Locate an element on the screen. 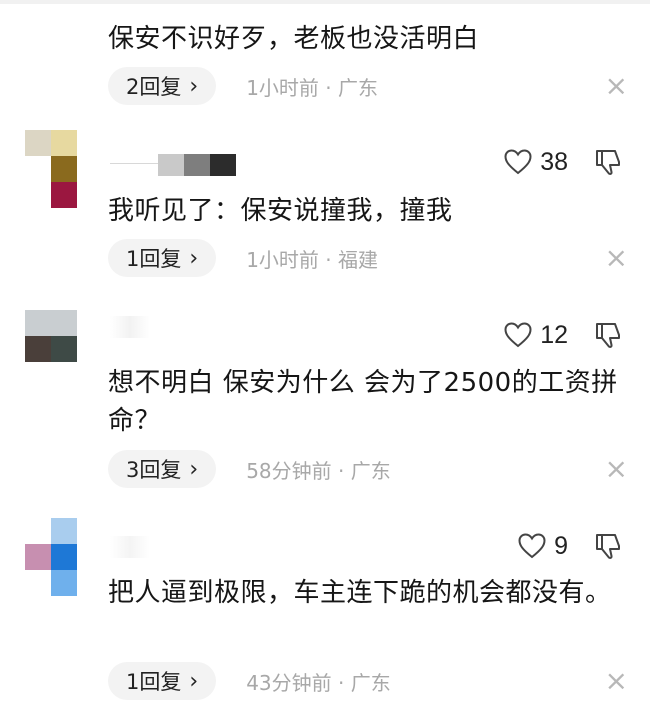 Image resolution: width=650 pixels, height=710 pixels. comment-actions: 12 is located at coordinates (563, 335).